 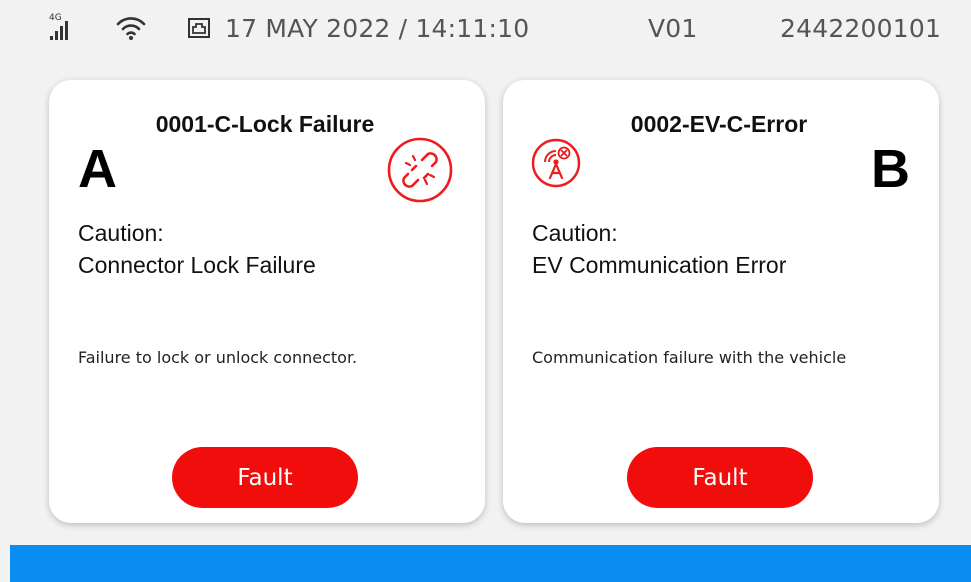 What do you see at coordinates (861, 28) in the screenshot?
I see `serial-number: 2442200101` at bounding box center [861, 28].